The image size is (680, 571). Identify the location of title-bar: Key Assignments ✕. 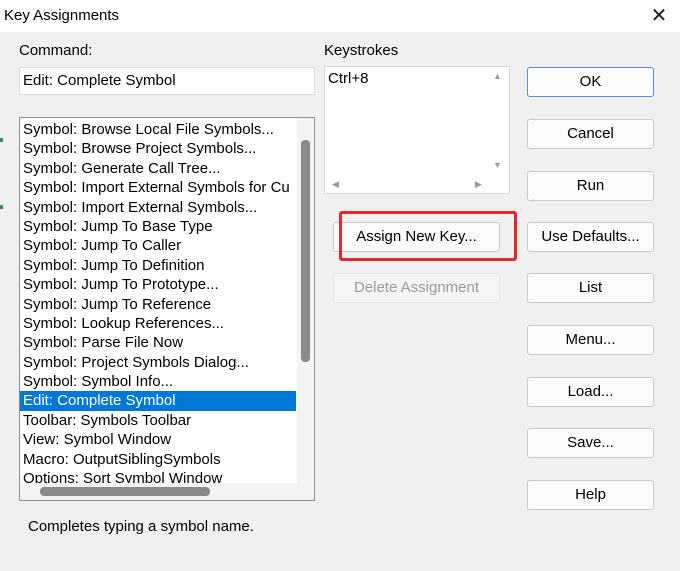
(340, 16).